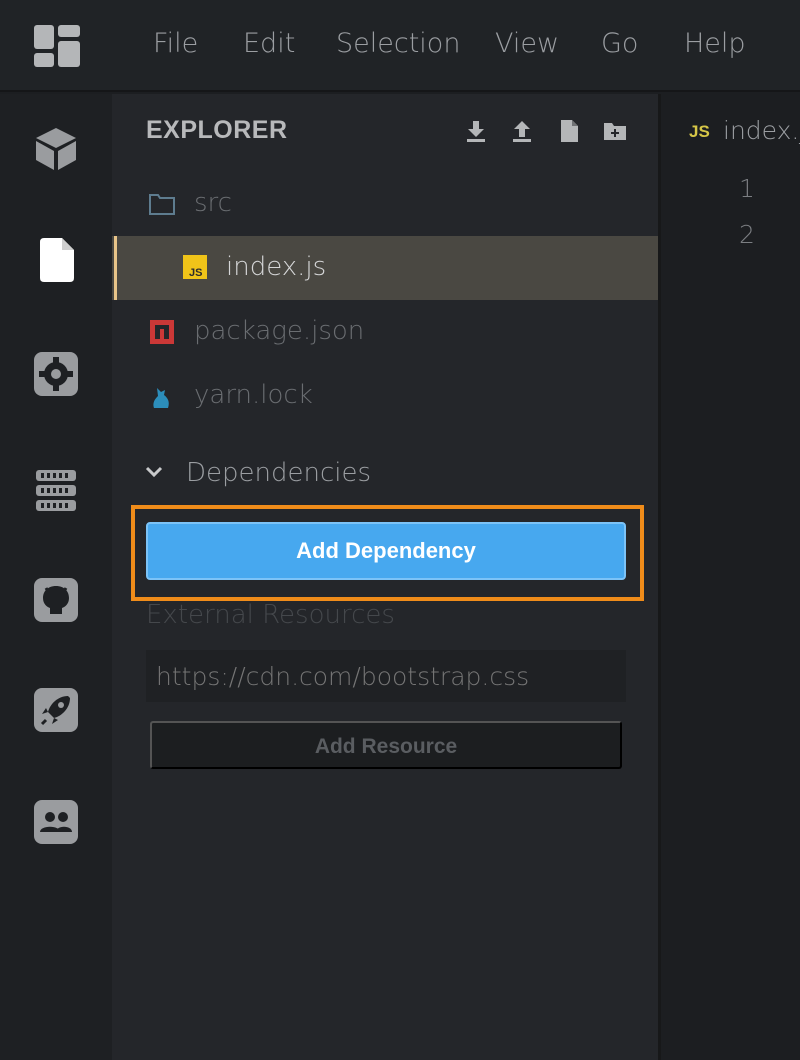 This screenshot has width=800, height=1060. I want to click on menu-view: View, so click(527, 43).